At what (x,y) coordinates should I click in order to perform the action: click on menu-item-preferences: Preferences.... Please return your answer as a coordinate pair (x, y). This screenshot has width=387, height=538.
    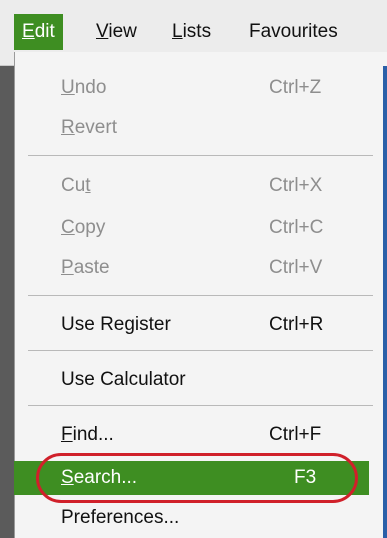
    Looking at the image, I should click on (191, 518).